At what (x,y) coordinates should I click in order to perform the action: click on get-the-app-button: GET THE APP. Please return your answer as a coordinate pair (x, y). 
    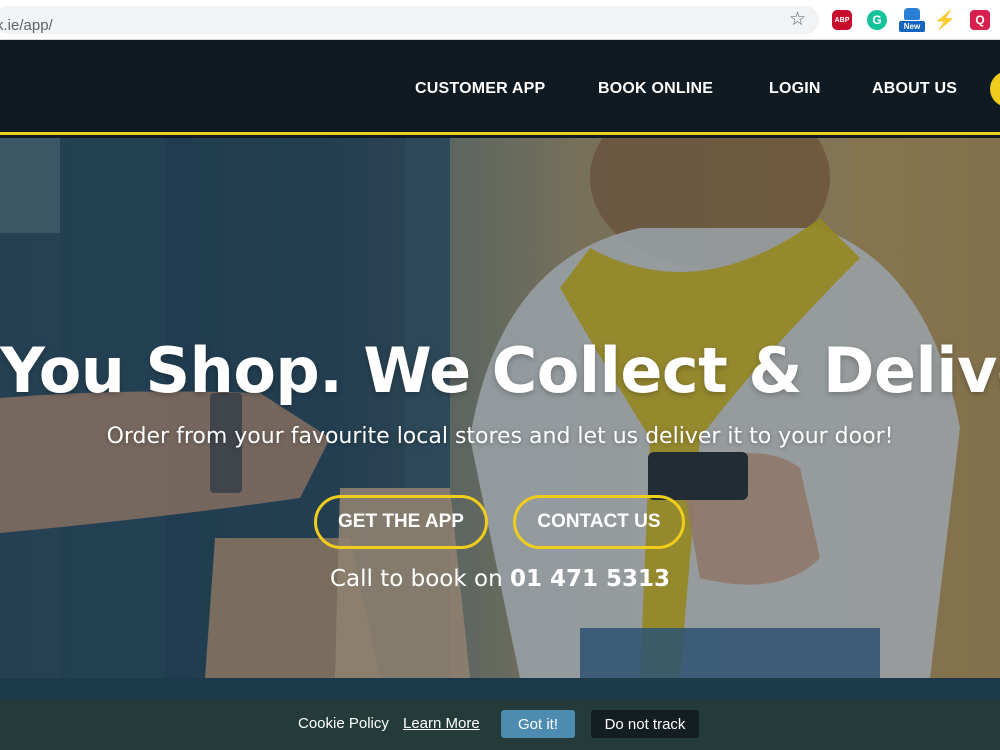
    Looking at the image, I should click on (401, 522).